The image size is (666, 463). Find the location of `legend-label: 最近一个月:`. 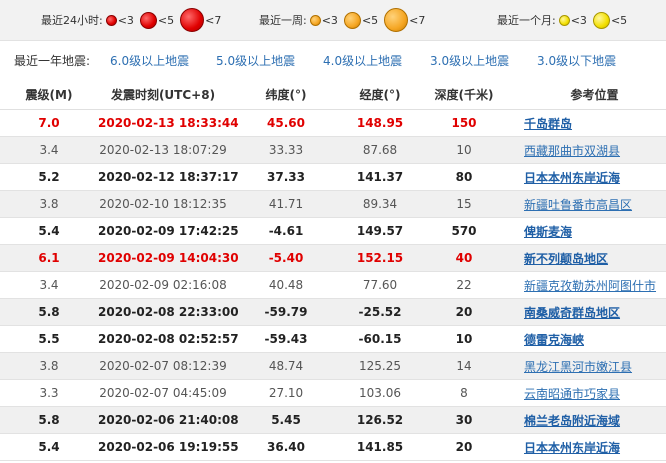

legend-label: 最近一个月: is located at coordinates (526, 20).